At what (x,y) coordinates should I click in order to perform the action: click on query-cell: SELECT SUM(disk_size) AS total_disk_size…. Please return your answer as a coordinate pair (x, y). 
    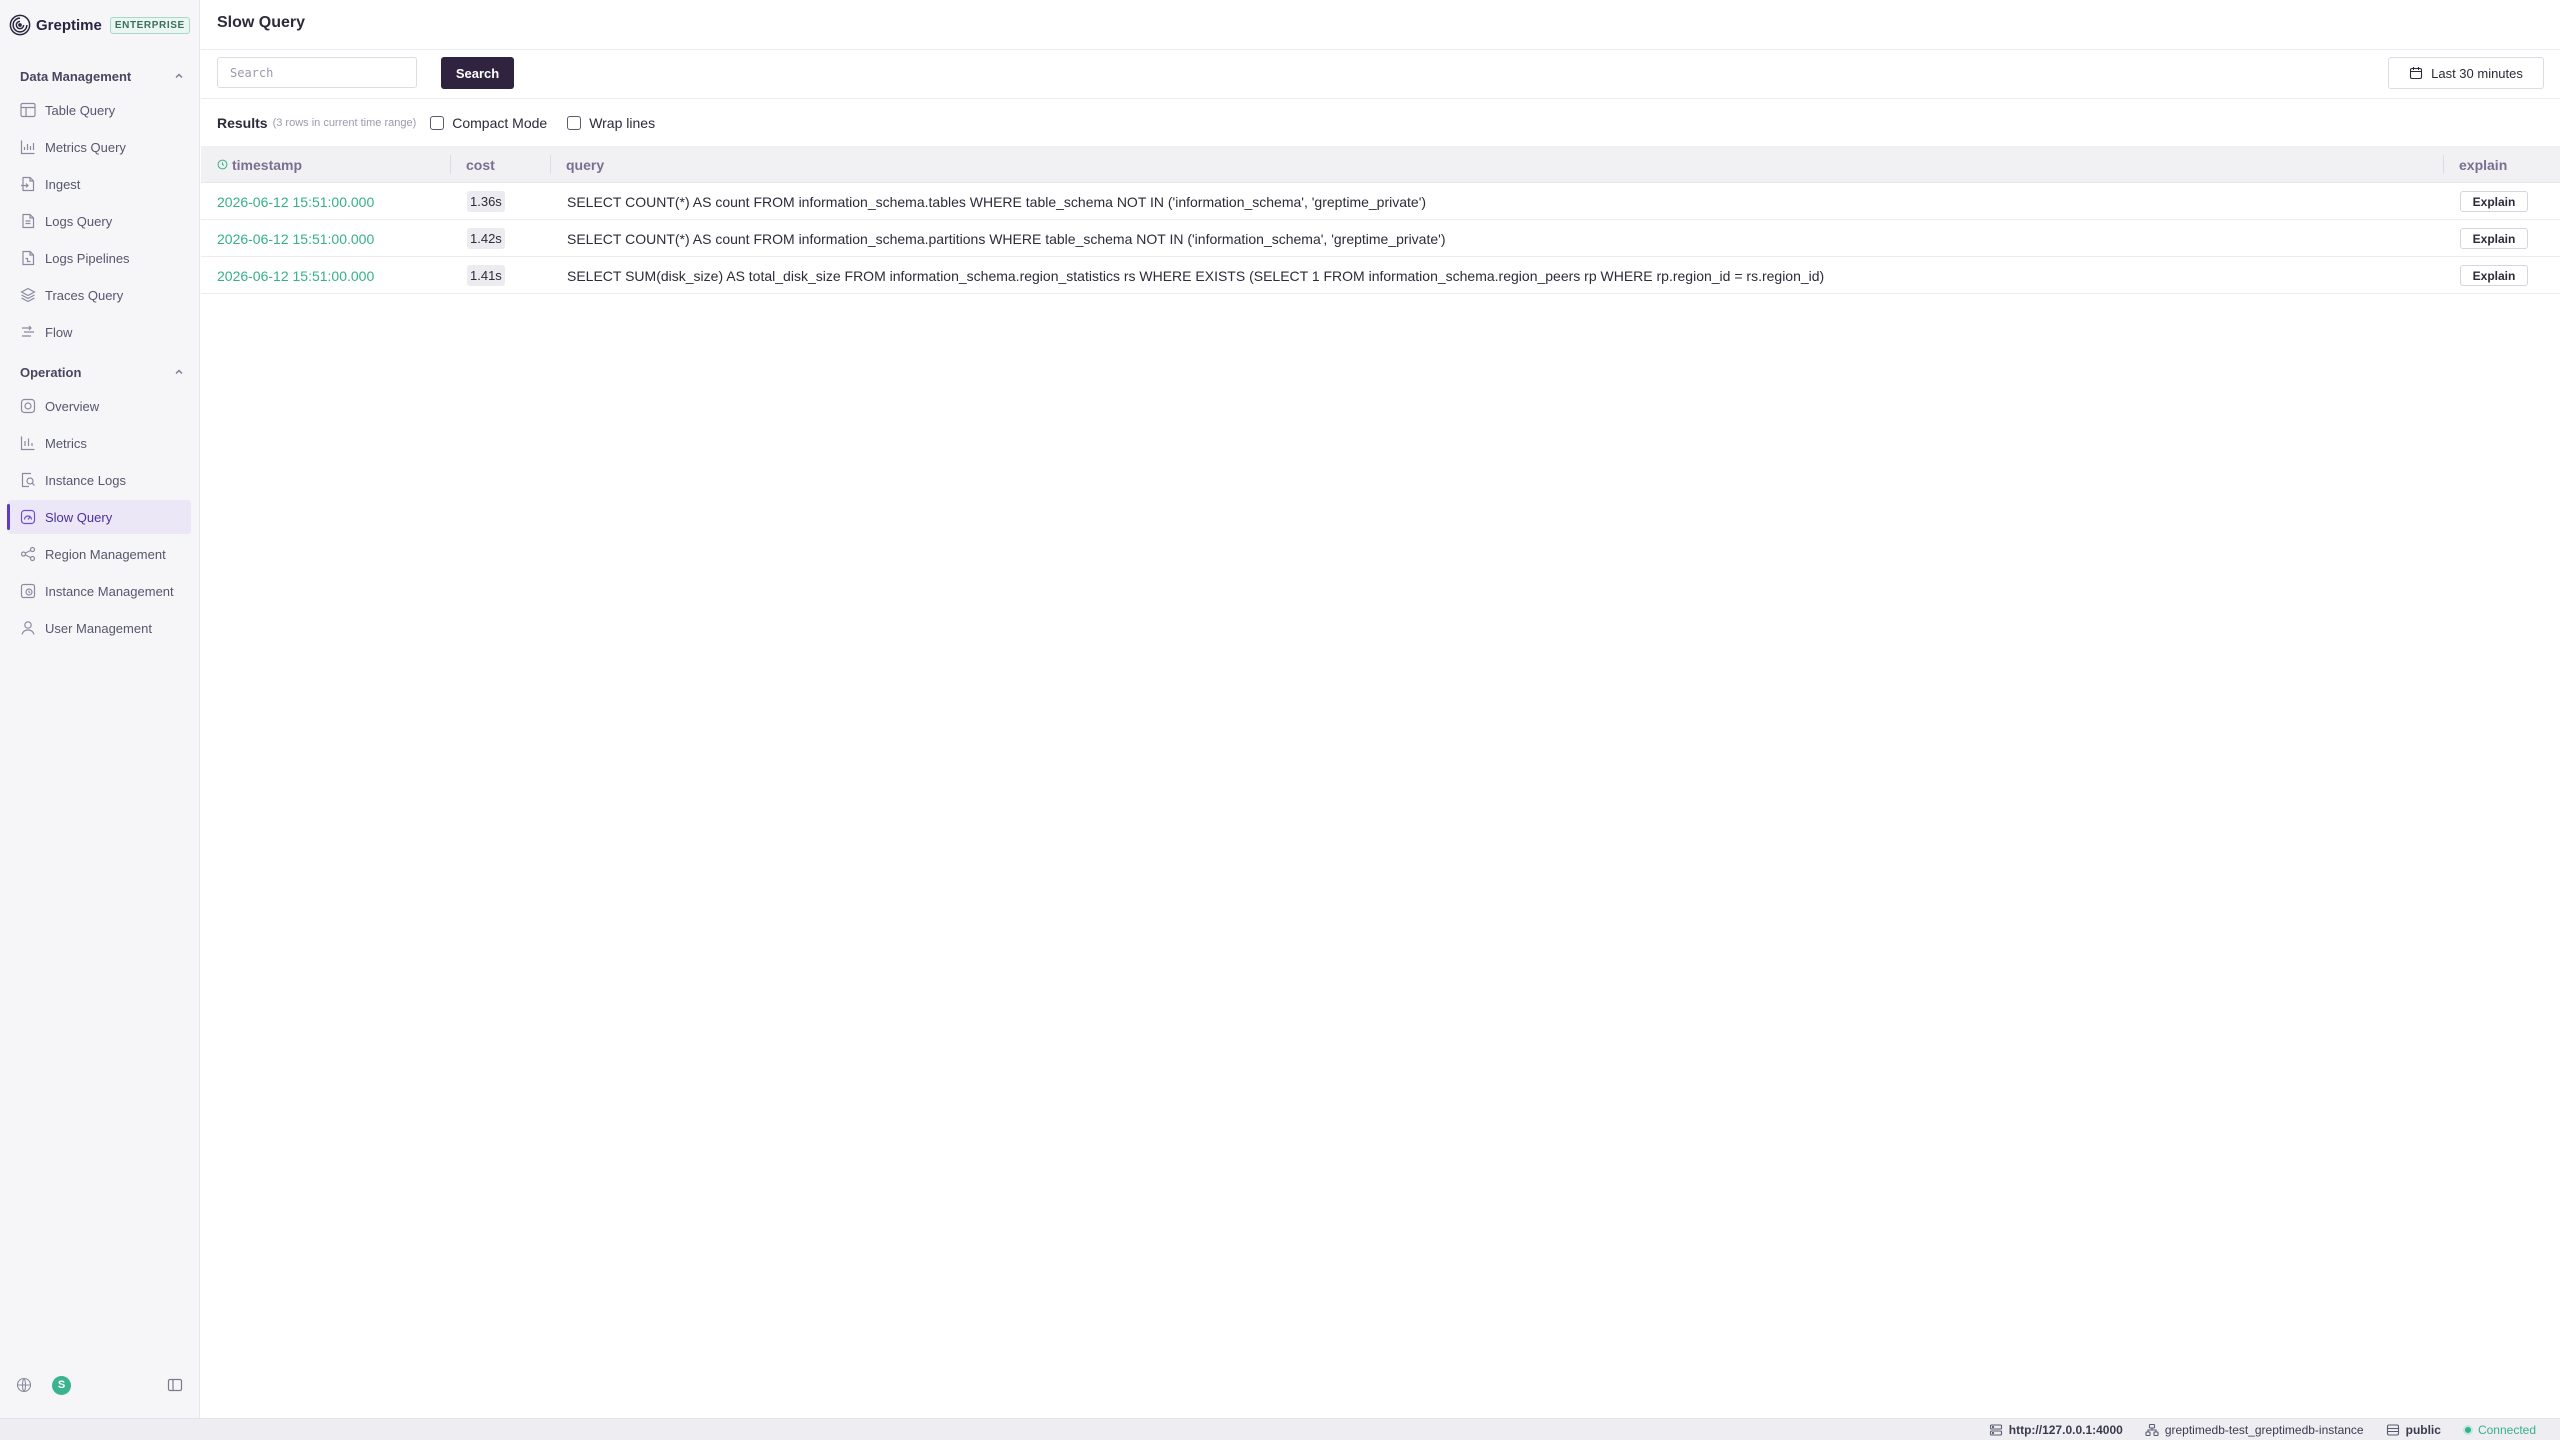
    Looking at the image, I should click on (1195, 275).